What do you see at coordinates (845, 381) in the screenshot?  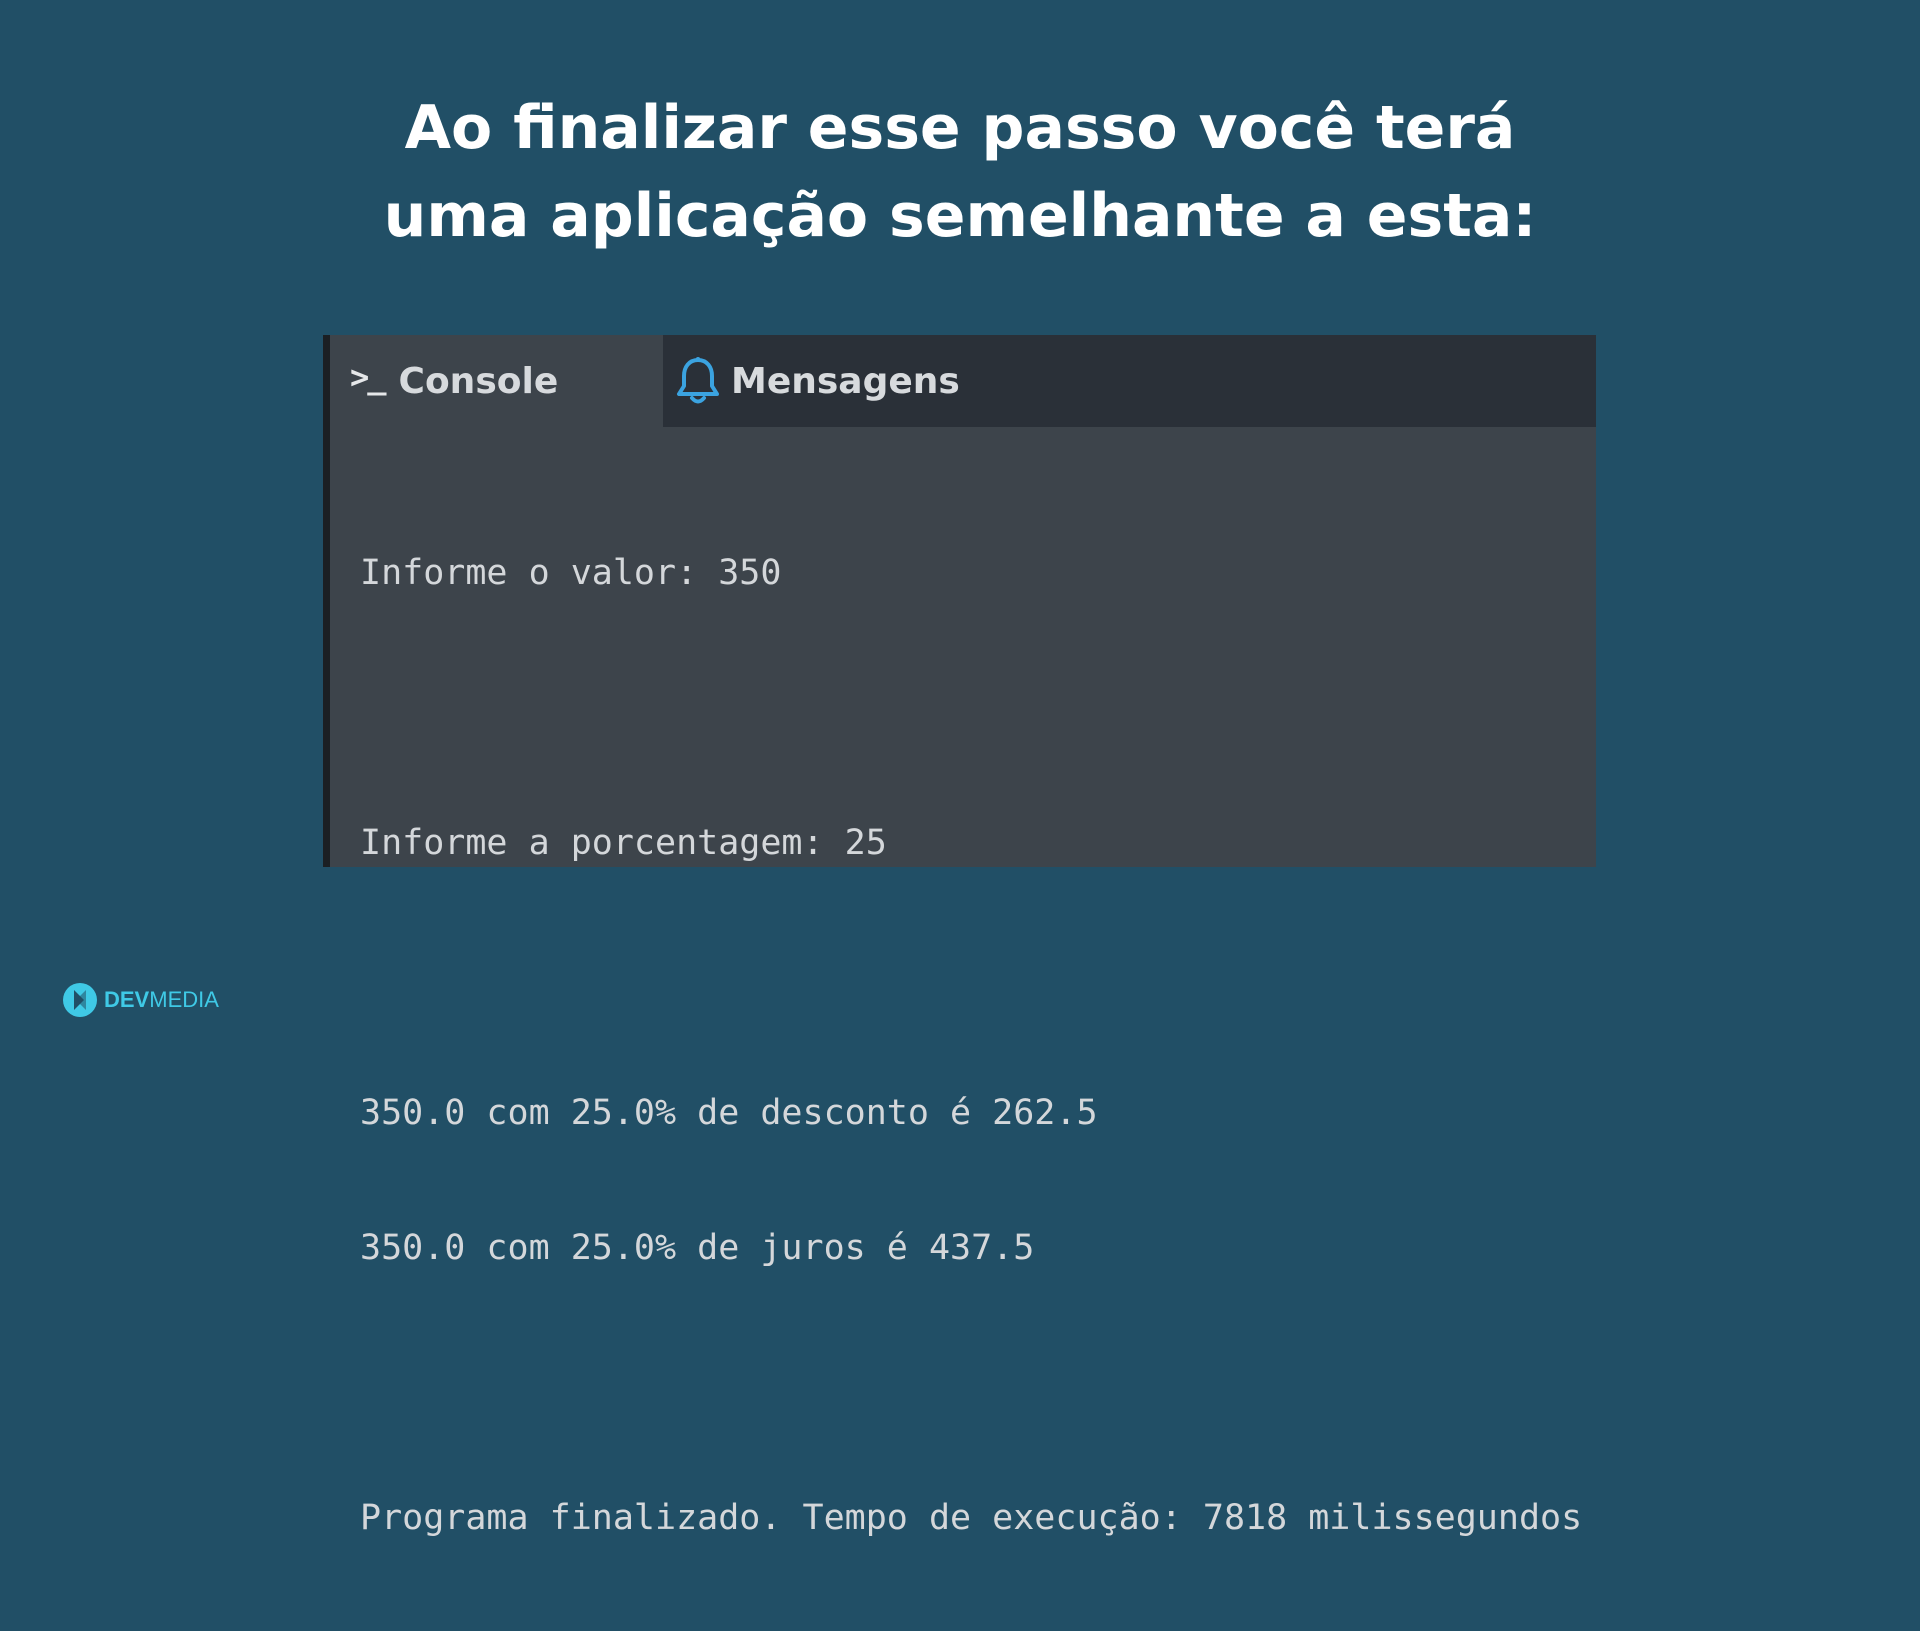 I see `tab-mensagens-label: Mensagens` at bounding box center [845, 381].